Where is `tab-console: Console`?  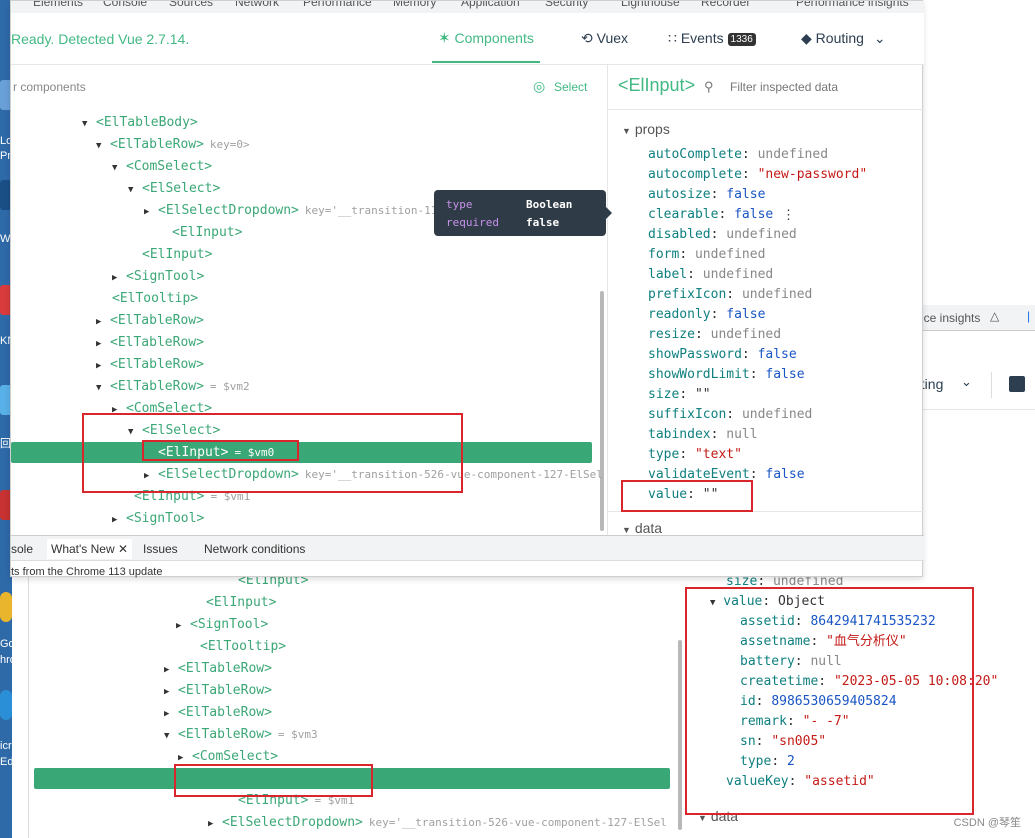
tab-console: Console is located at coordinates (125, 5).